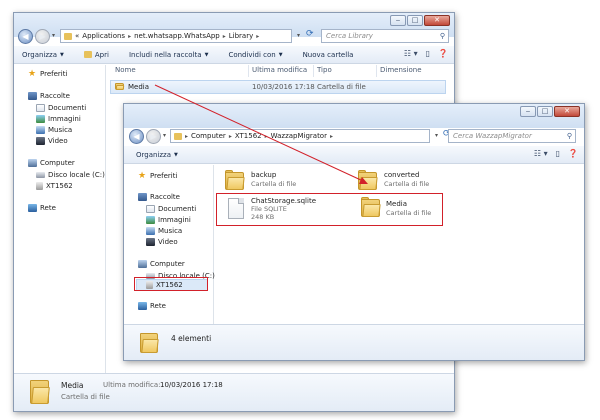 This screenshot has height=420, width=600. What do you see at coordinates (255, 55) in the screenshot?
I see `share-with-menu: Condividi con ▼` at bounding box center [255, 55].